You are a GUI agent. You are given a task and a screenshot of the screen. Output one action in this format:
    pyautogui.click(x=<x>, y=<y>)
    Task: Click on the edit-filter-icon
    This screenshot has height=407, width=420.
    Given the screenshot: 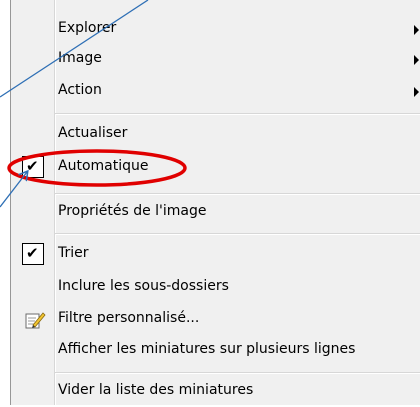 What is the action you would take?
    pyautogui.click(x=35, y=320)
    